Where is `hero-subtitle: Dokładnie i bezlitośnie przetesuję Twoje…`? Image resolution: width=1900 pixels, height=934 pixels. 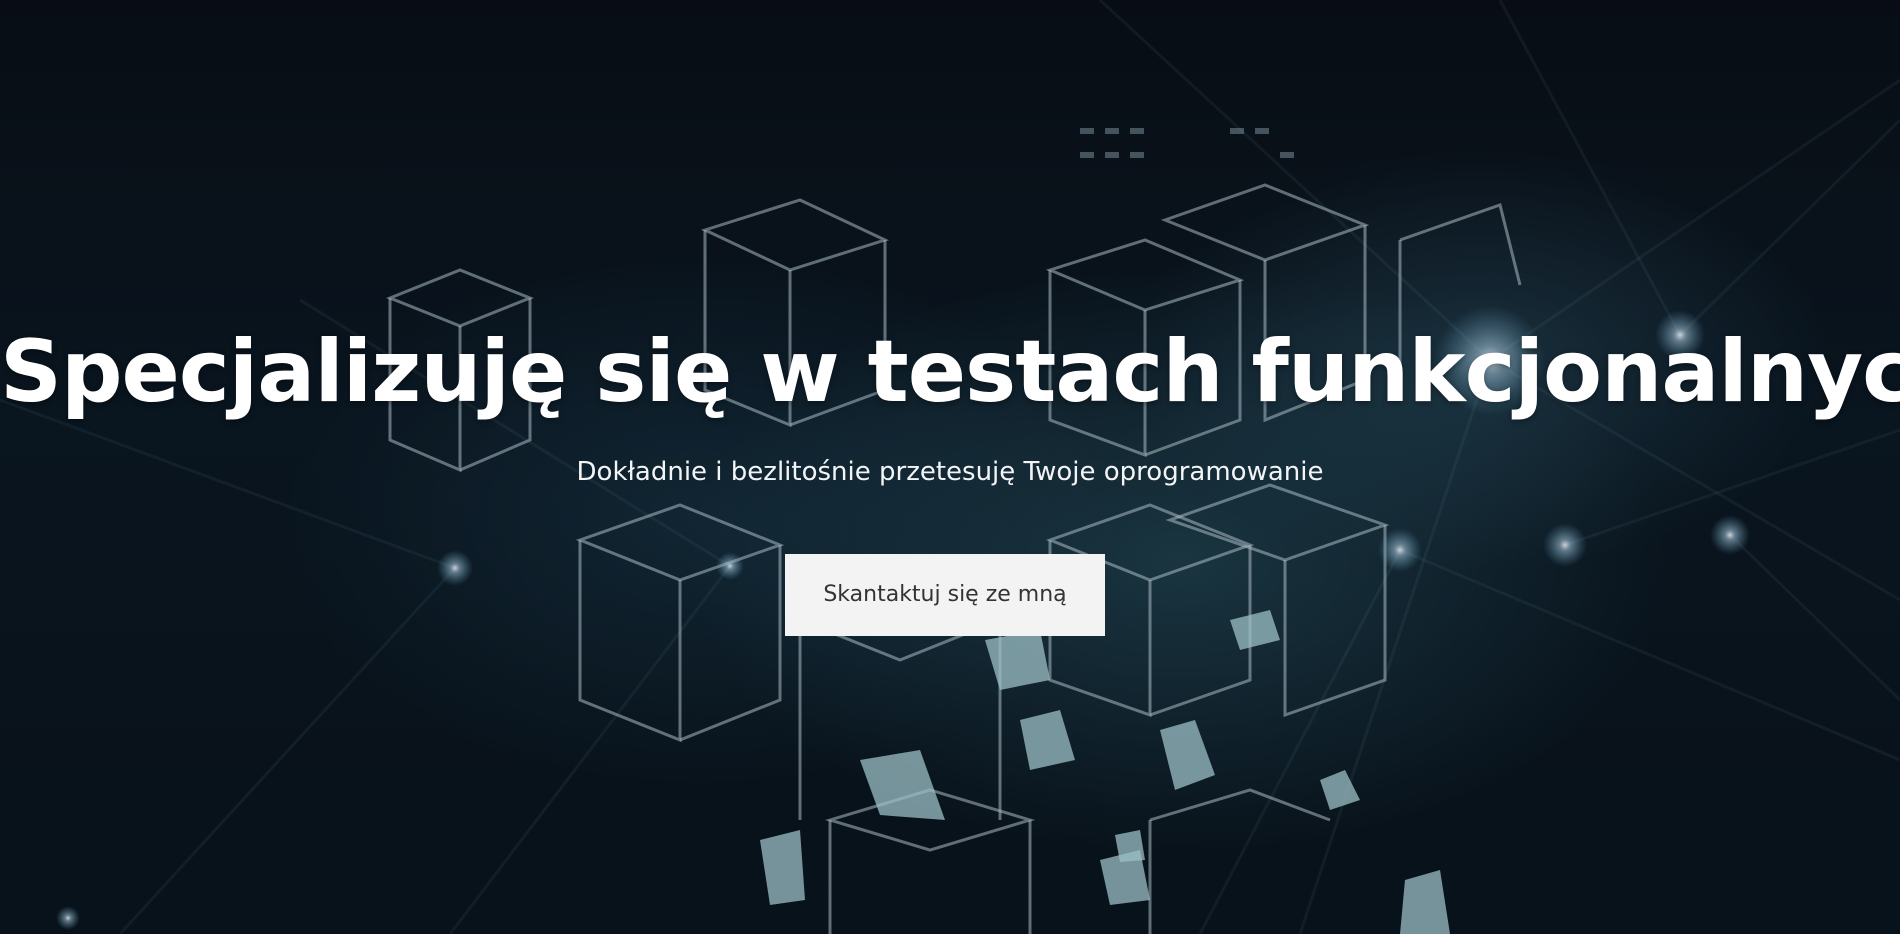
hero-subtitle: Dokładnie i bezlitośnie przetesuję Twoje… is located at coordinates (950, 472).